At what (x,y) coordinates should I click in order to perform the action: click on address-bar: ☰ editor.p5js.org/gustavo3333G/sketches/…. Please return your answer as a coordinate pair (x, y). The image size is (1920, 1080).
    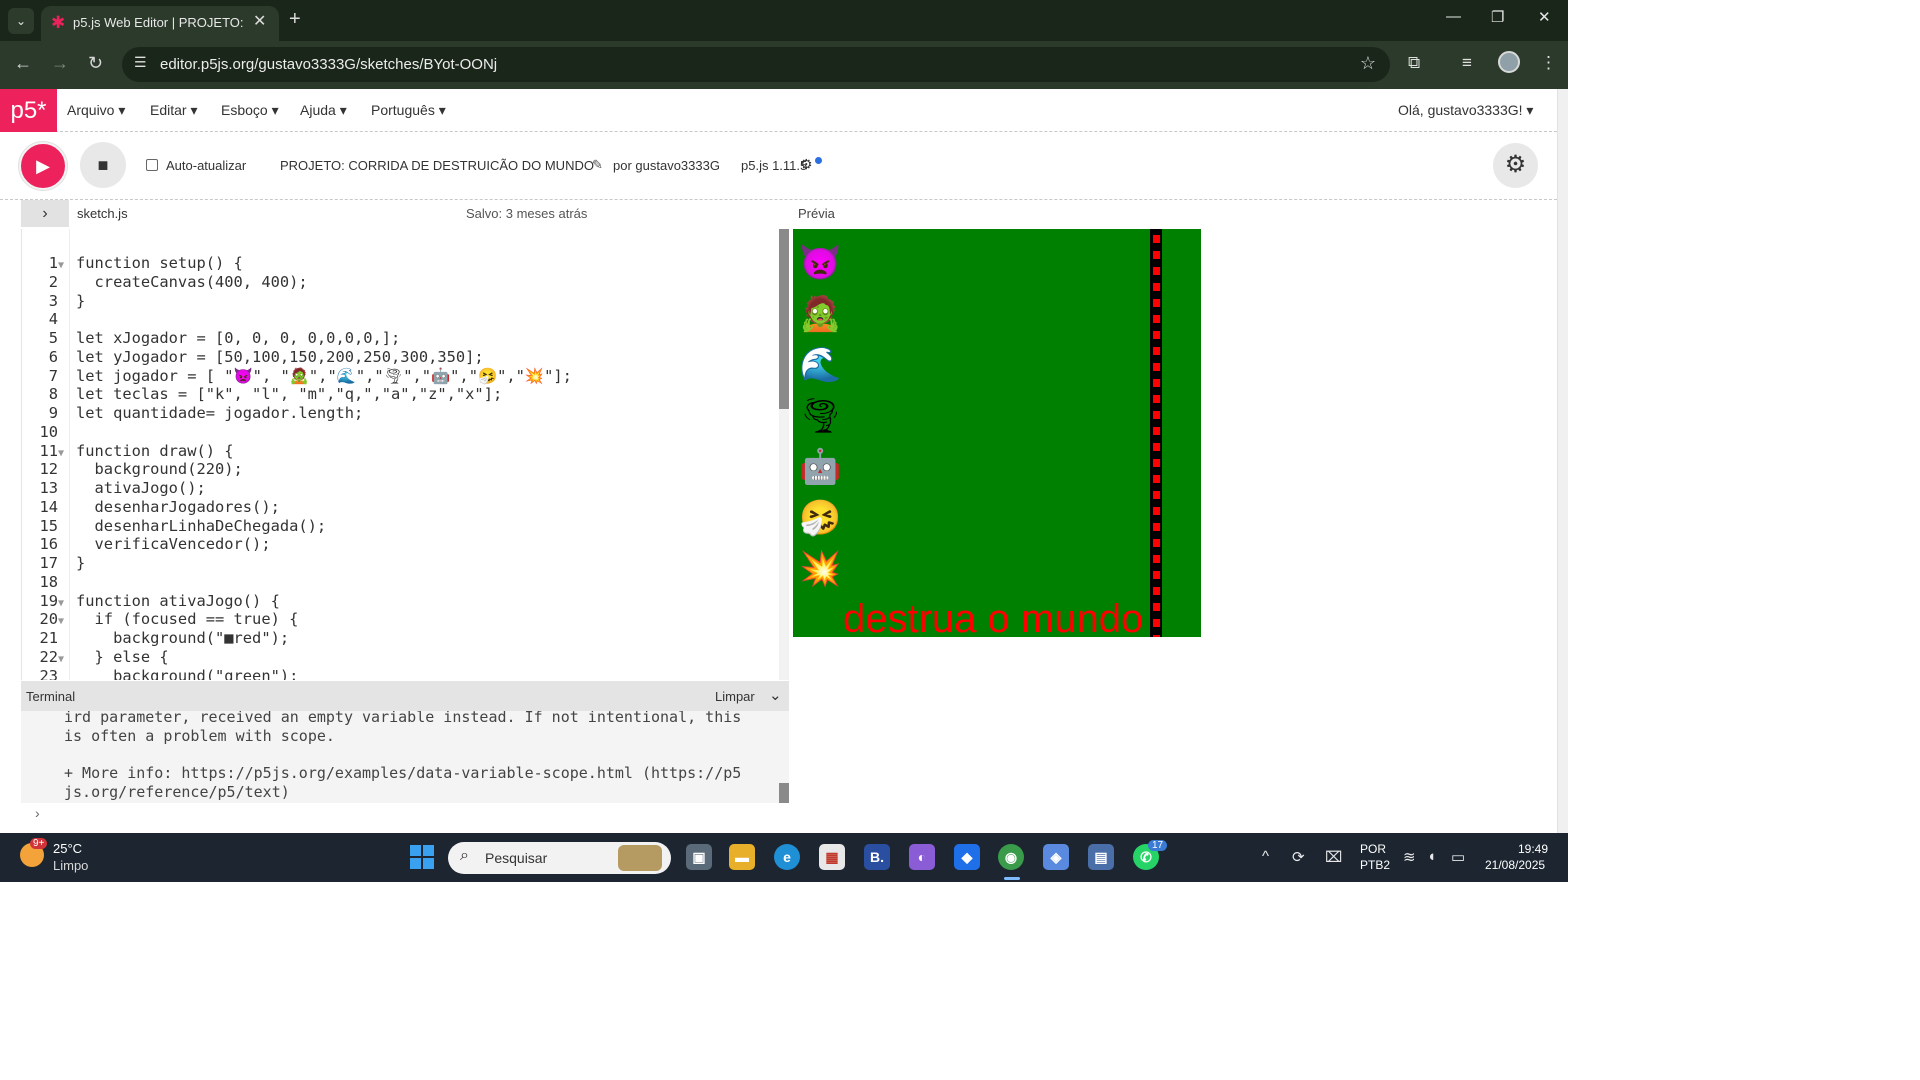
    Looking at the image, I should click on (756, 64).